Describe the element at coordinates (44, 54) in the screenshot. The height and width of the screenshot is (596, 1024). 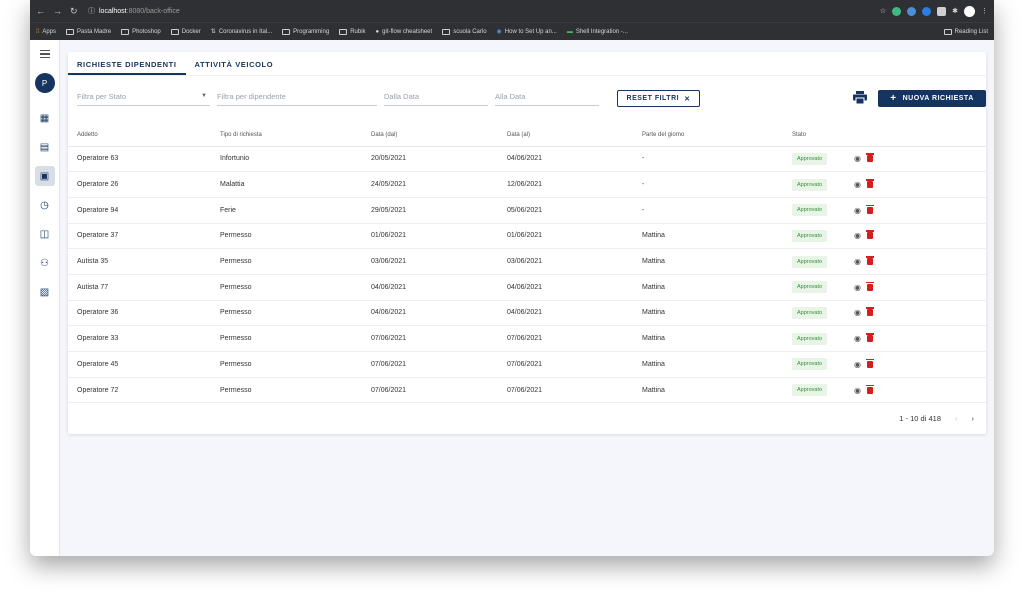
I see `hamburger-menu-icon` at that location.